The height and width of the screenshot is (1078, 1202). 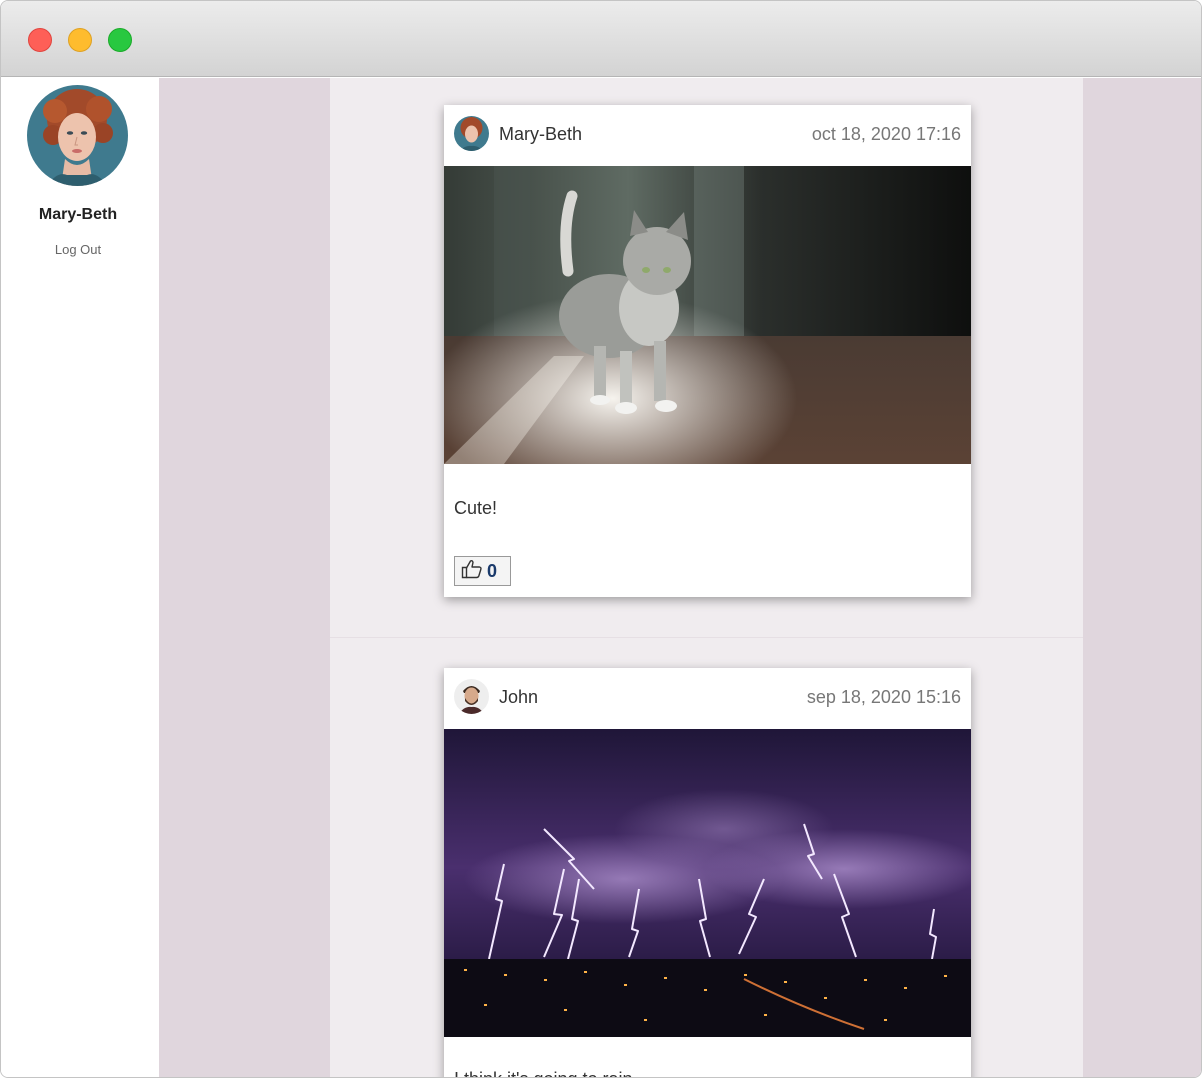 What do you see at coordinates (518, 697) in the screenshot?
I see `author-name: John` at bounding box center [518, 697].